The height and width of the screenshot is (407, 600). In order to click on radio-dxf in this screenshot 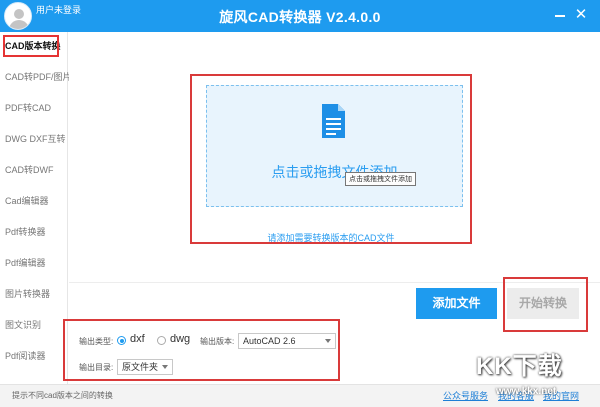, I will do `click(121, 340)`.